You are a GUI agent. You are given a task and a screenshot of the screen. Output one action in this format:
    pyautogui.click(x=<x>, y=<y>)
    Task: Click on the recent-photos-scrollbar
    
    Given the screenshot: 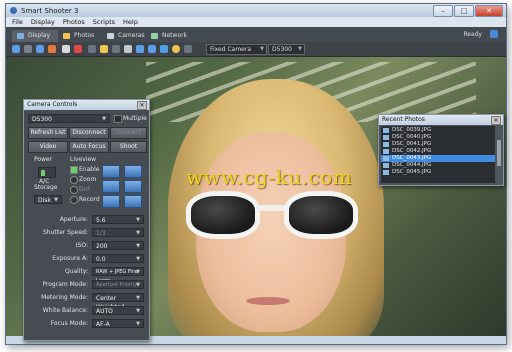 What is the action you would take?
    pyautogui.click(x=499, y=154)
    